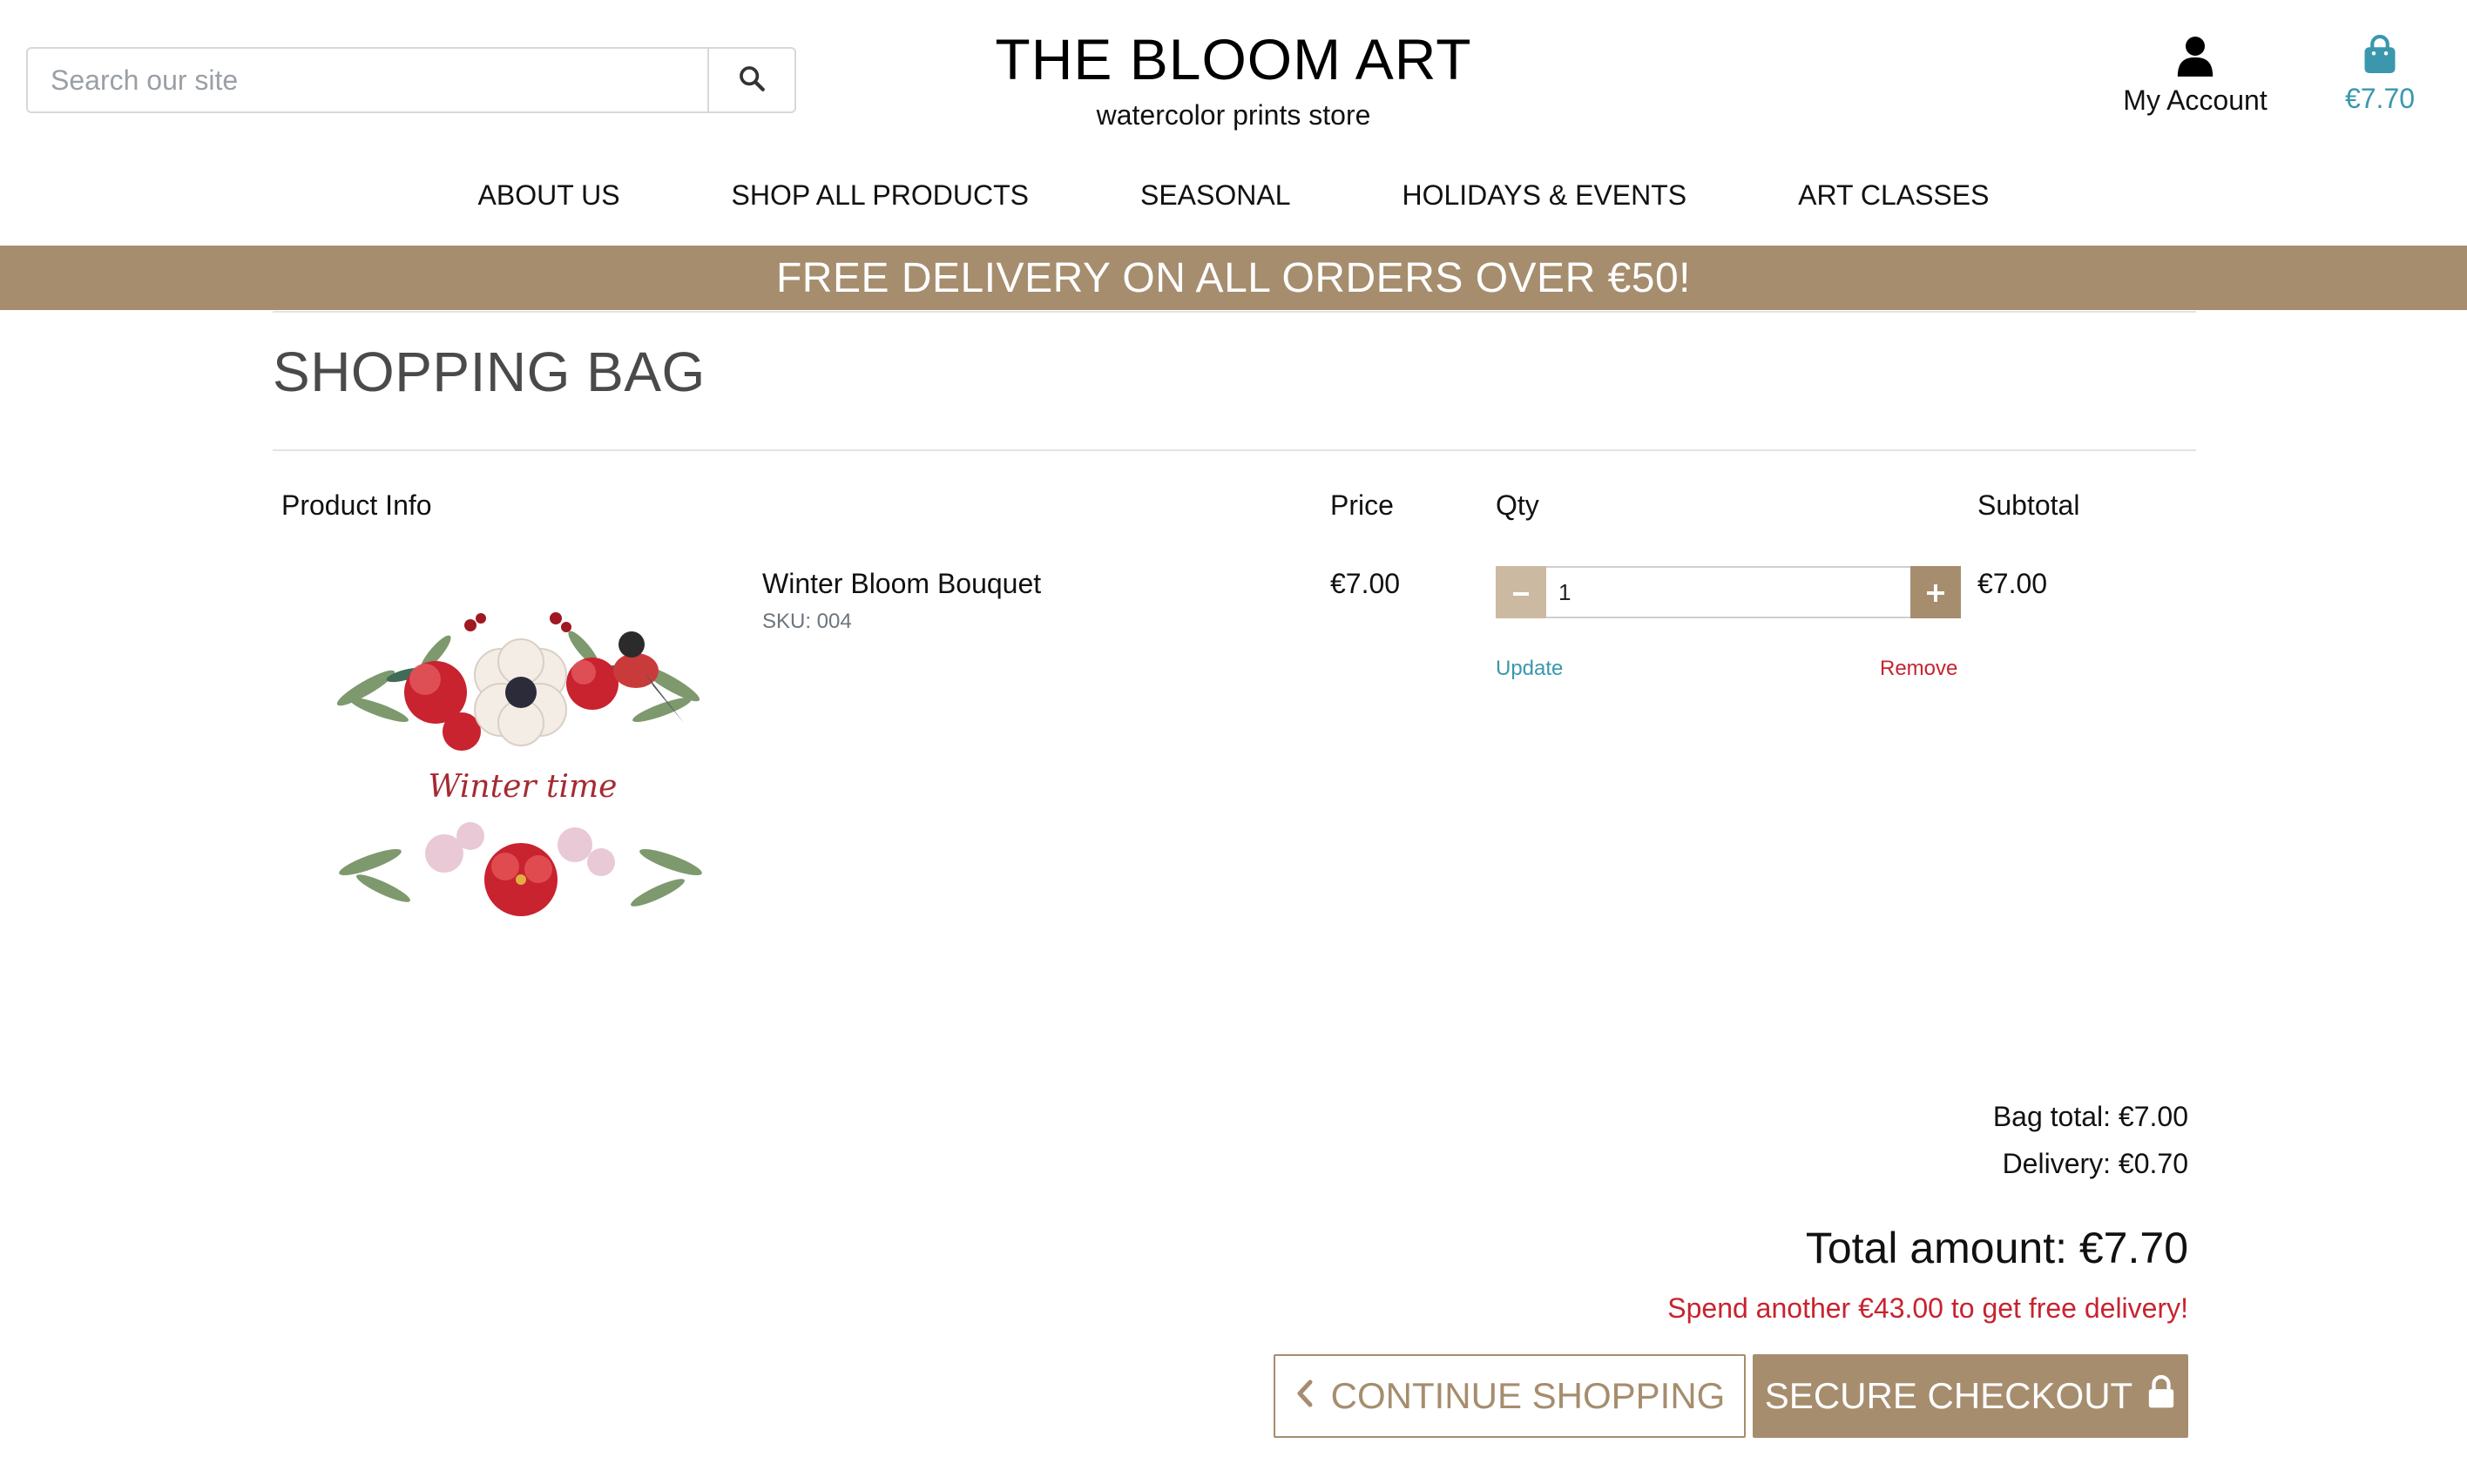  I want to click on nav-item-about-us: ABOUT US, so click(549, 195).